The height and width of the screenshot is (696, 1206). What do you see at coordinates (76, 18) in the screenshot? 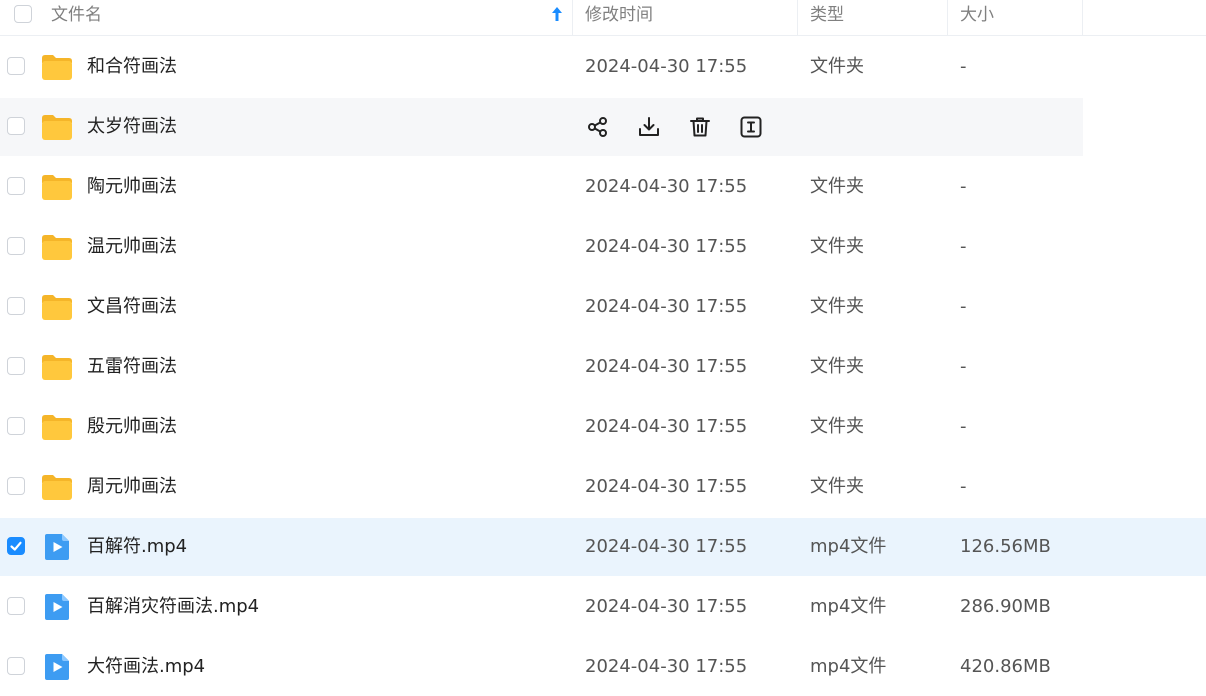
I see `column-header-name: 文件名` at bounding box center [76, 18].